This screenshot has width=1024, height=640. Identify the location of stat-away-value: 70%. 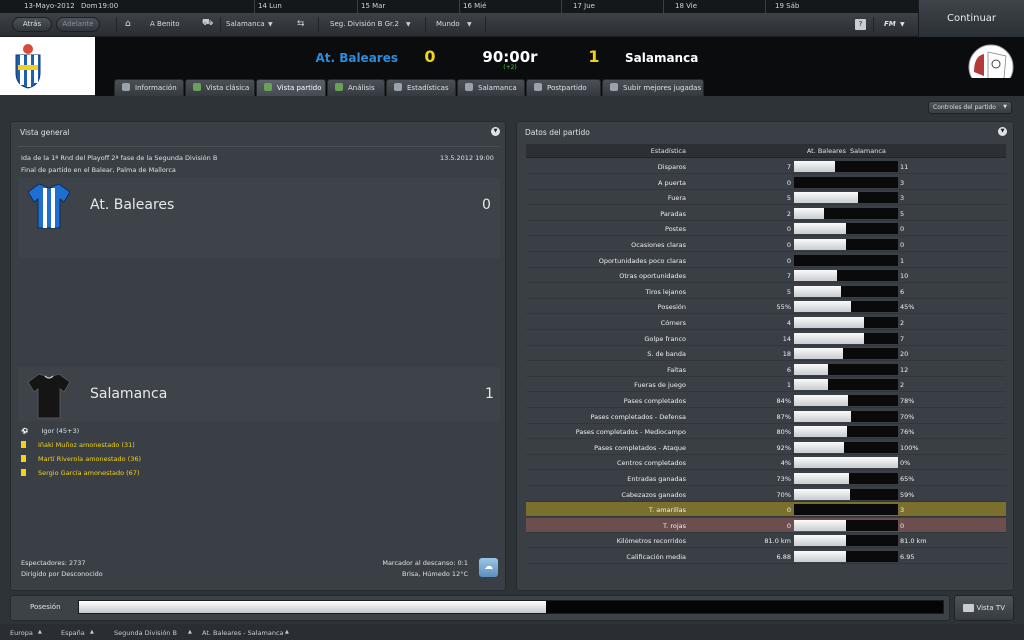
(907, 416).